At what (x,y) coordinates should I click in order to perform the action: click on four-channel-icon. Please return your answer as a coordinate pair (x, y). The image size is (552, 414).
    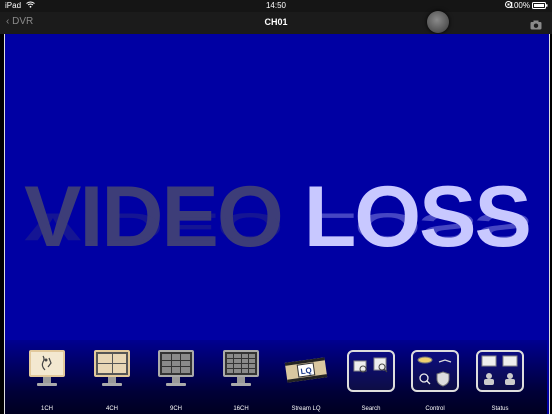
    Looking at the image, I should click on (112, 363).